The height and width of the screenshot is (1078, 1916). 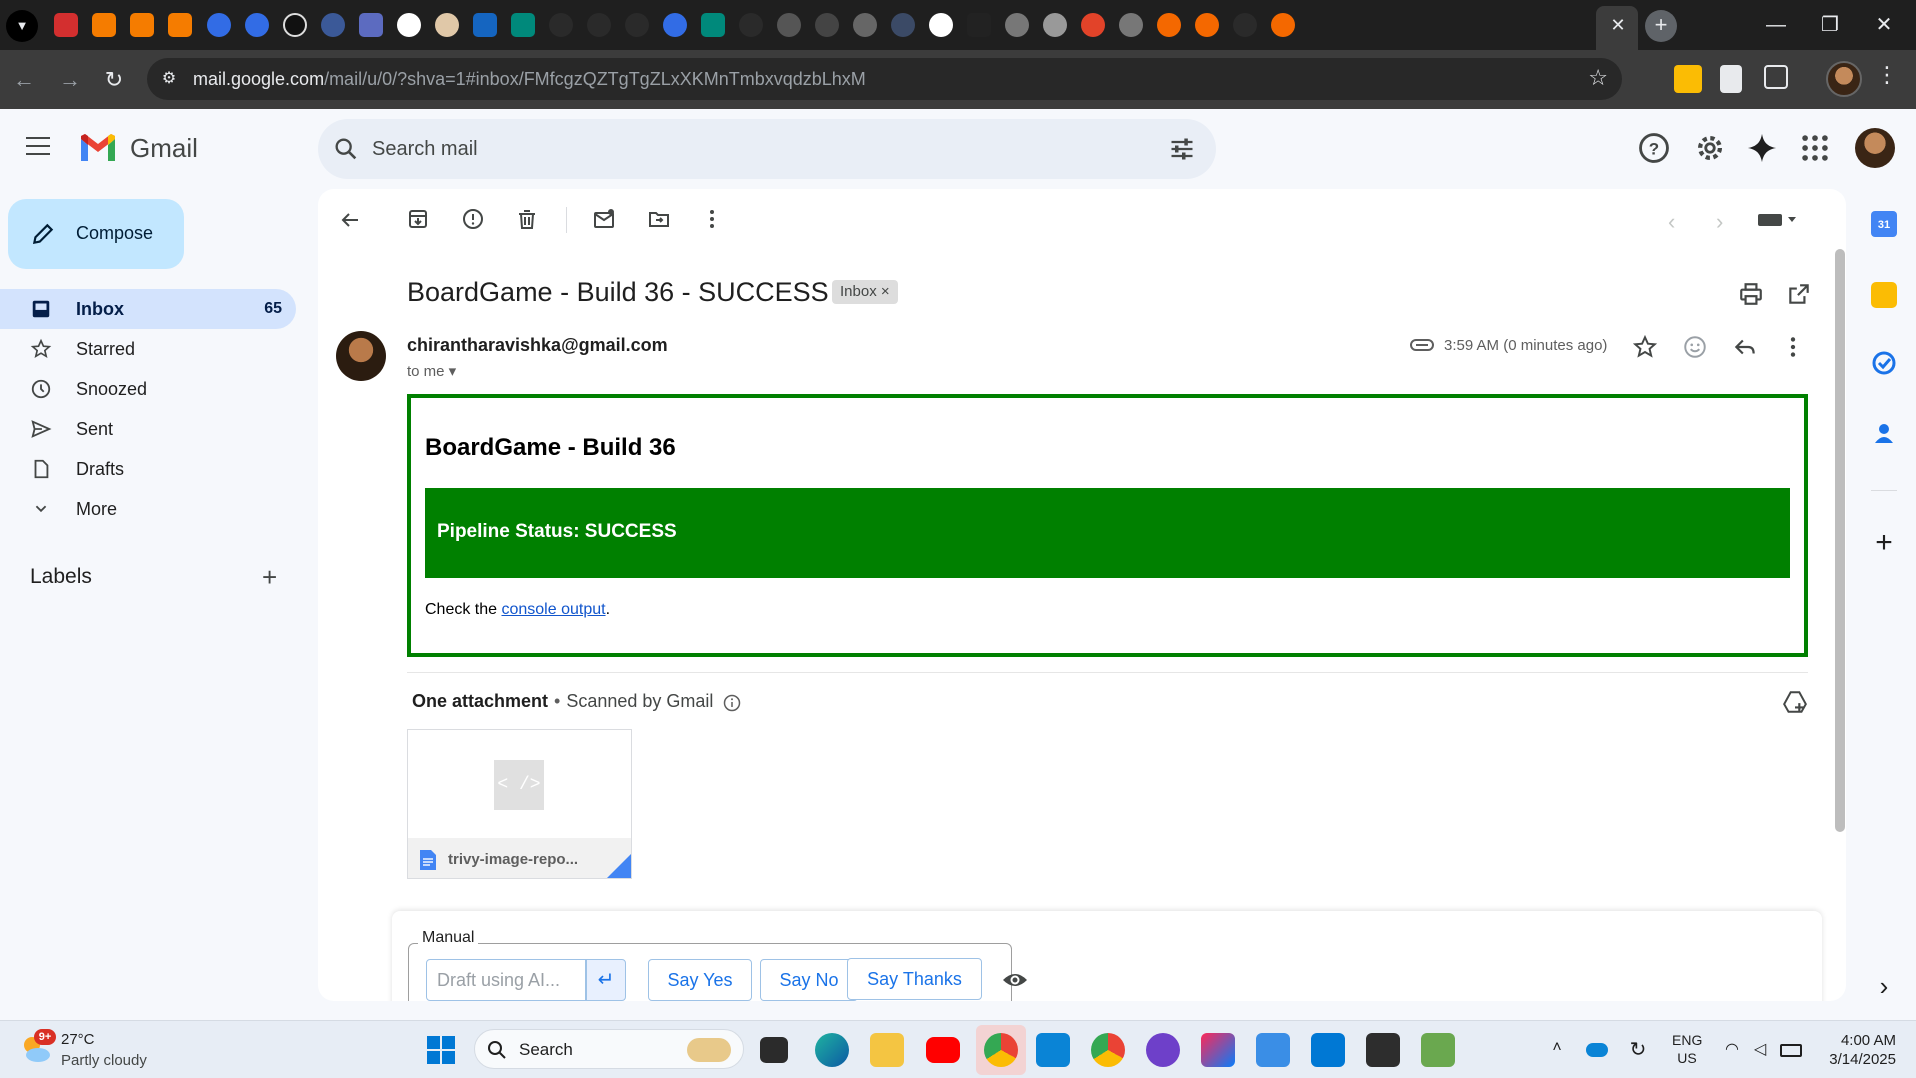 What do you see at coordinates (887, 1050) in the screenshot?
I see `file-explorer-icon` at bounding box center [887, 1050].